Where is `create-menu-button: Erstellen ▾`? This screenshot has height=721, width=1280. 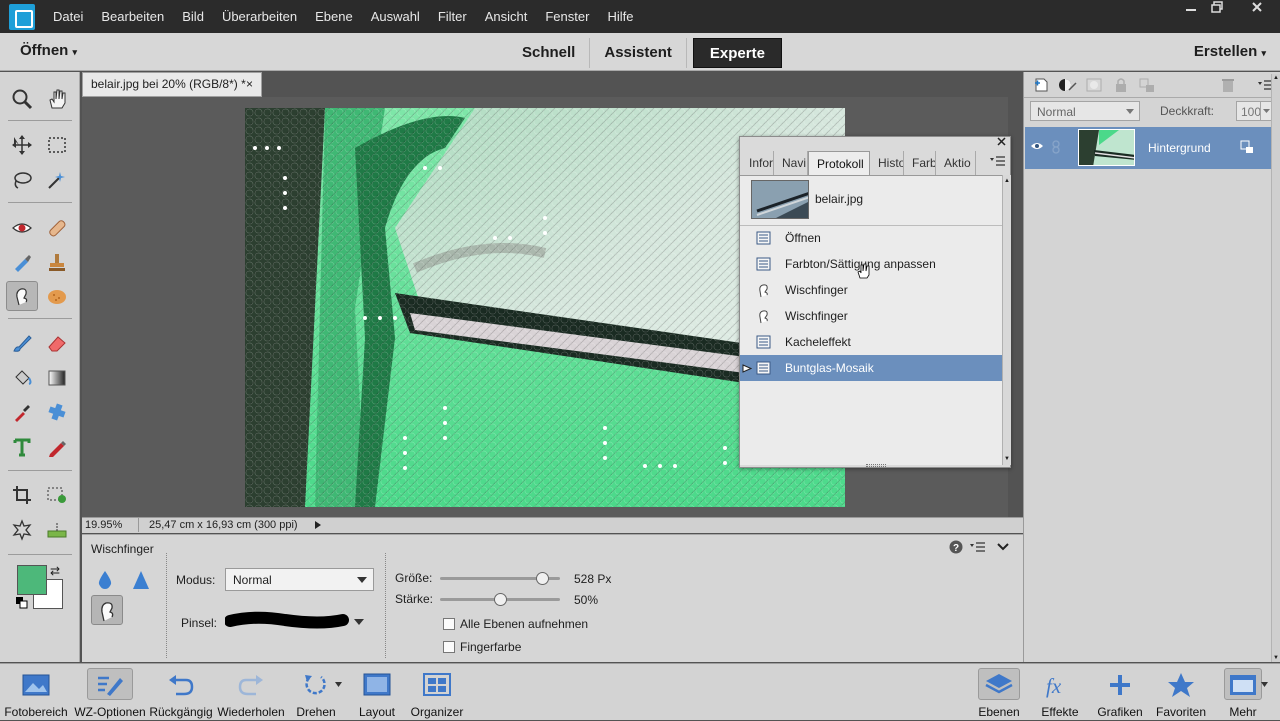 create-menu-button: Erstellen ▾ is located at coordinates (1230, 51).